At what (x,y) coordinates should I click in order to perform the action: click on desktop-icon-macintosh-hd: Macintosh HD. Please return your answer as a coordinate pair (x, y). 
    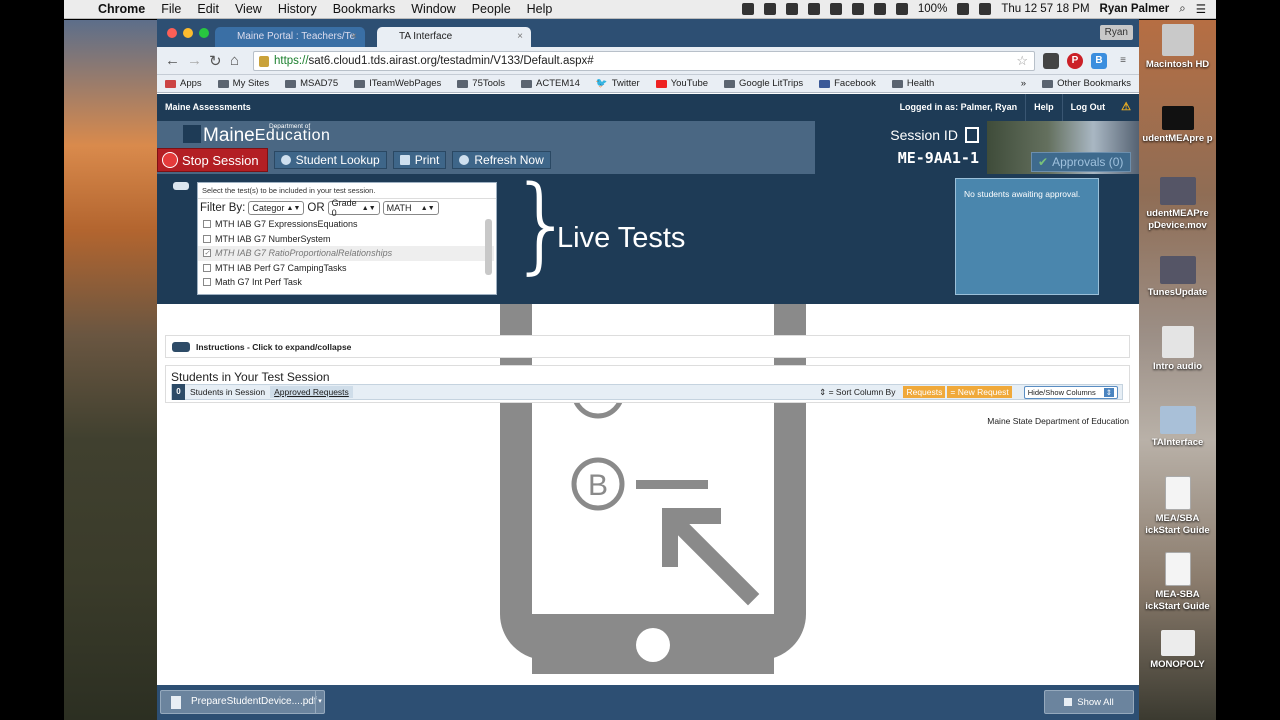
    Looking at the image, I should click on (1177, 47).